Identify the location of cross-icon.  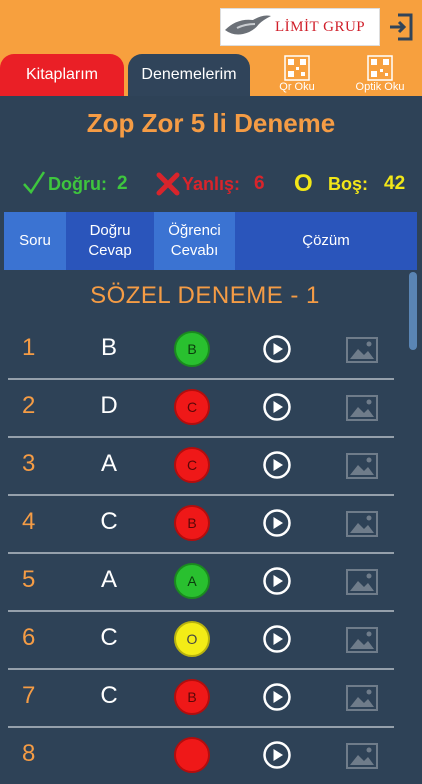
(168, 184).